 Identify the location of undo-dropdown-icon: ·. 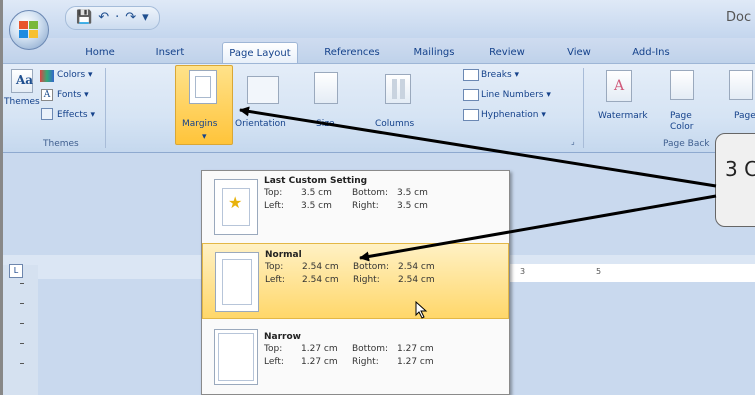
(117, 18).